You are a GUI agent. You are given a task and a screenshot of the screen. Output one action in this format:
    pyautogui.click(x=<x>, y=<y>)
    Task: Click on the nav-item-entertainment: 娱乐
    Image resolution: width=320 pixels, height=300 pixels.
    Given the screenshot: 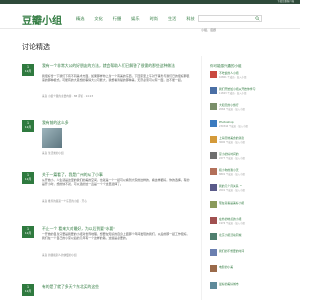 What is the action you would take?
    pyautogui.click(x=135, y=19)
    